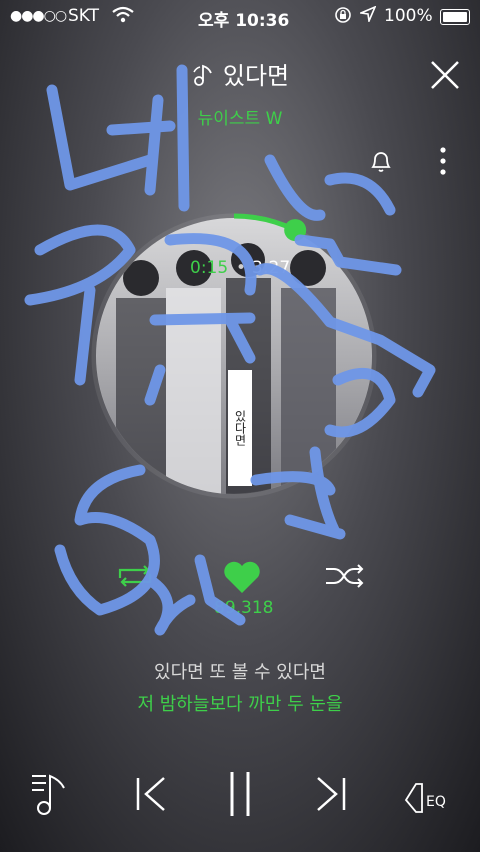  Describe the element at coordinates (271, 268) in the screenshot. I see `total-duration: 3:27` at that location.